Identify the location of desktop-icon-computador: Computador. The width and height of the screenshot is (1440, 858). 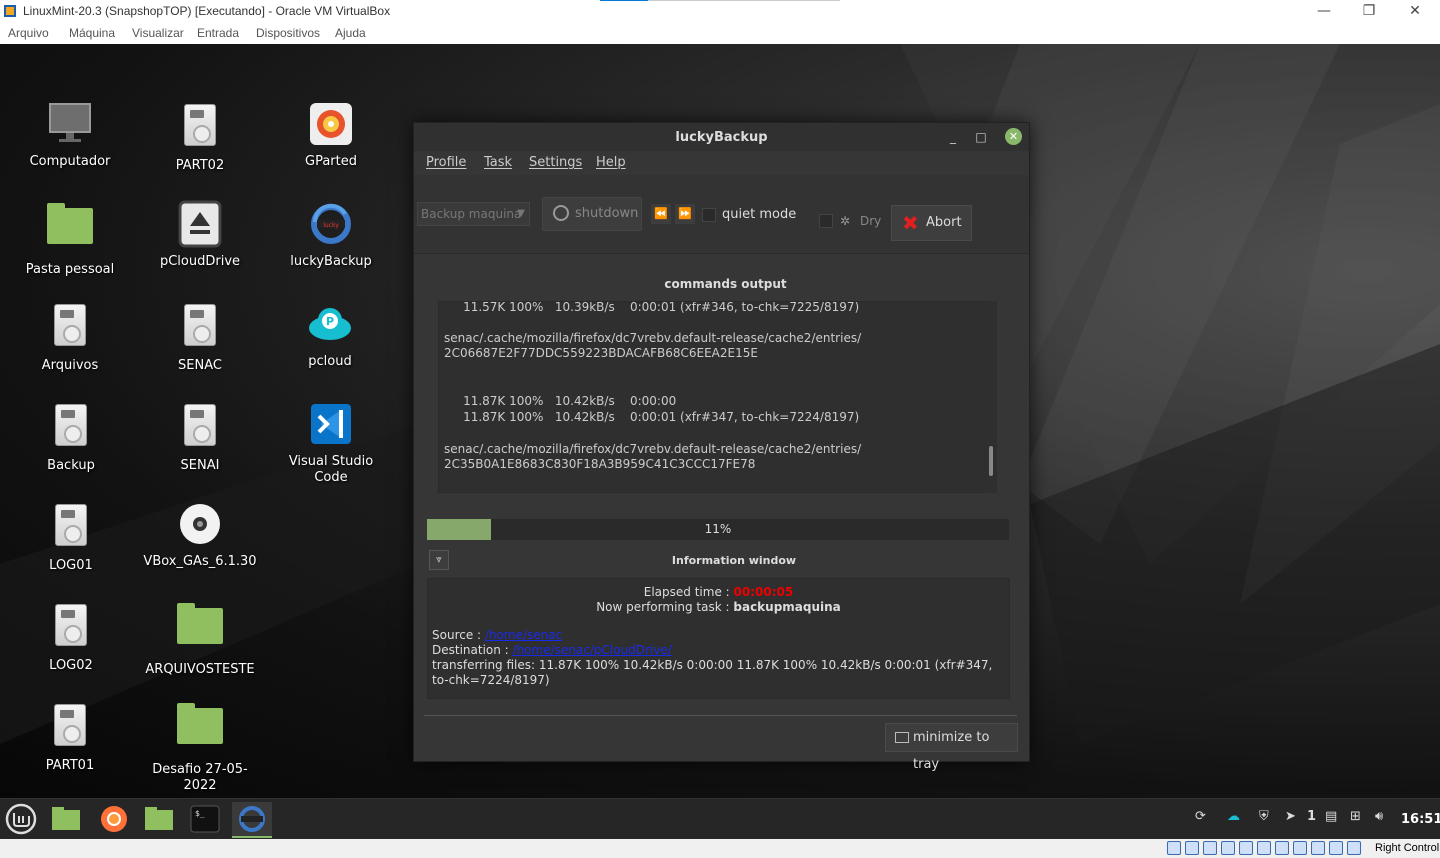
(70, 135).